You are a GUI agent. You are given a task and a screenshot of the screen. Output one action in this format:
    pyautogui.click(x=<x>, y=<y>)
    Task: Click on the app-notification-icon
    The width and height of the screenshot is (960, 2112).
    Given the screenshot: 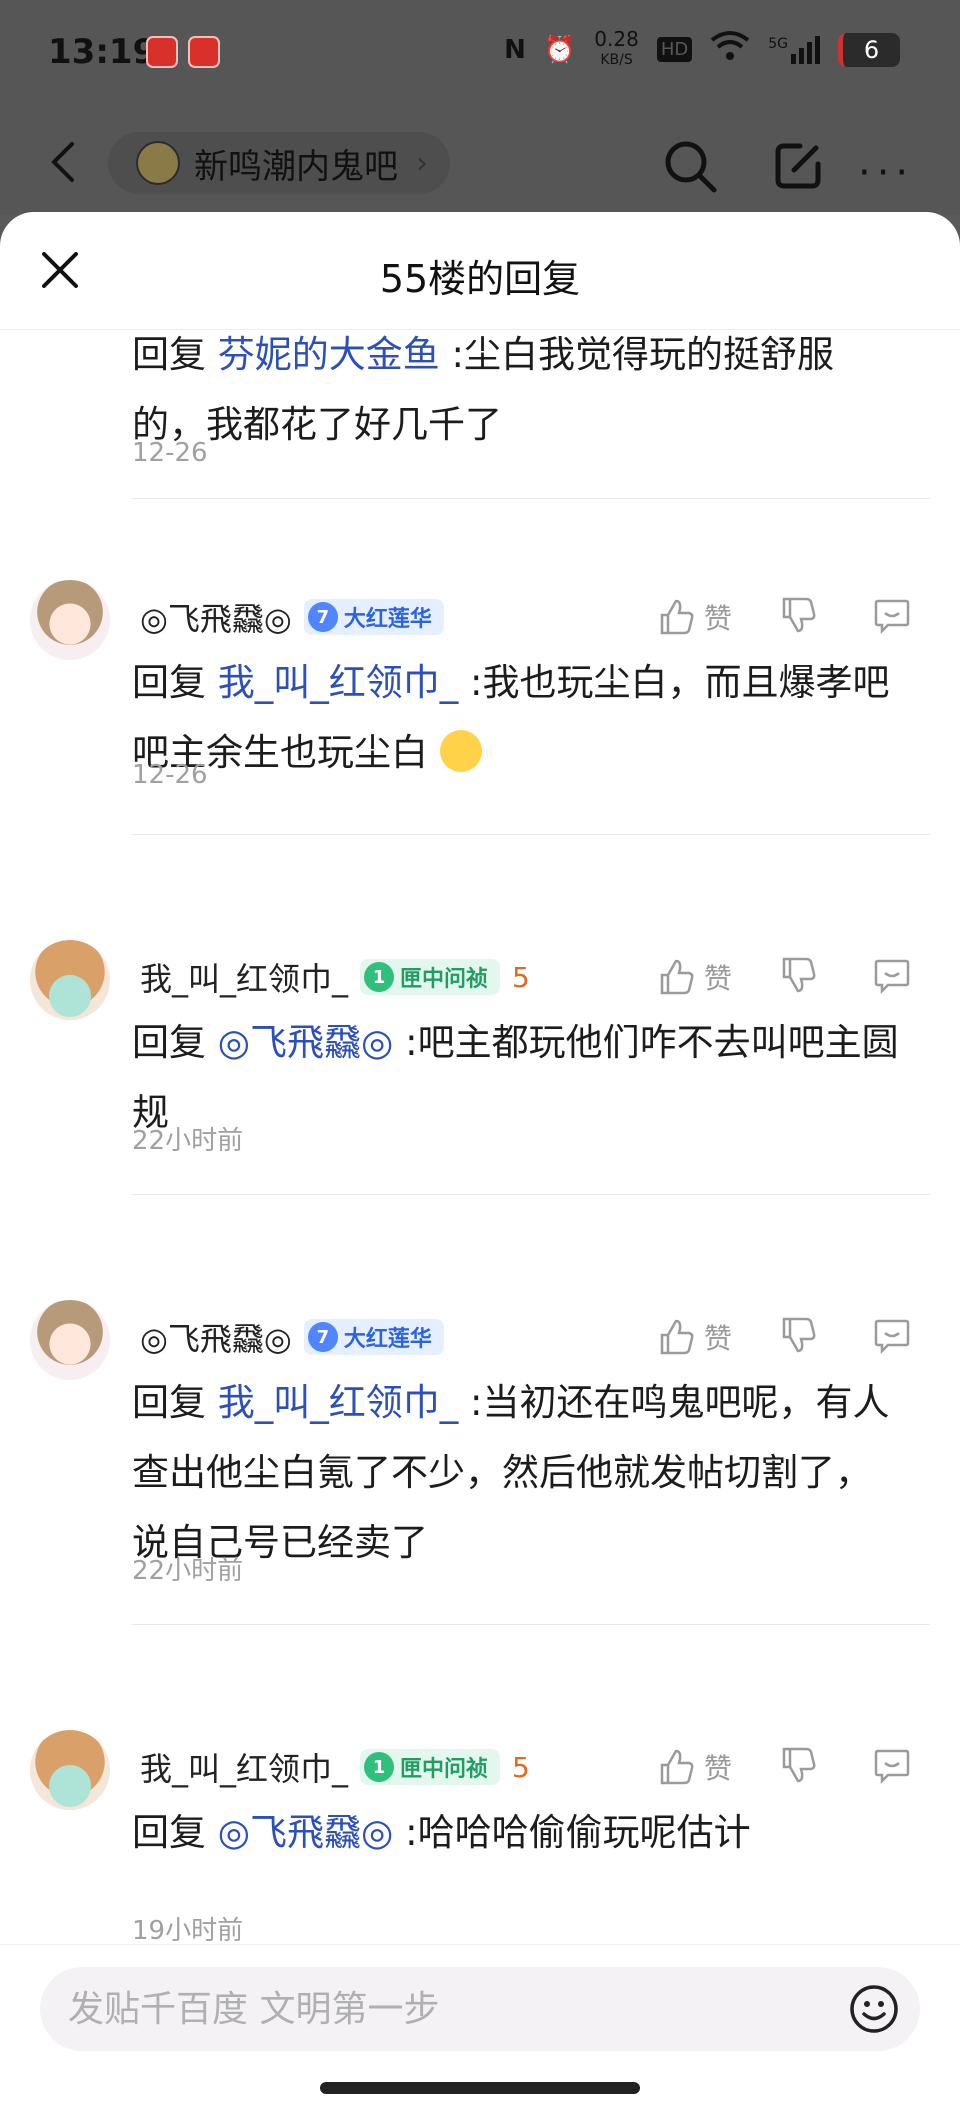 What is the action you would take?
    pyautogui.click(x=162, y=52)
    